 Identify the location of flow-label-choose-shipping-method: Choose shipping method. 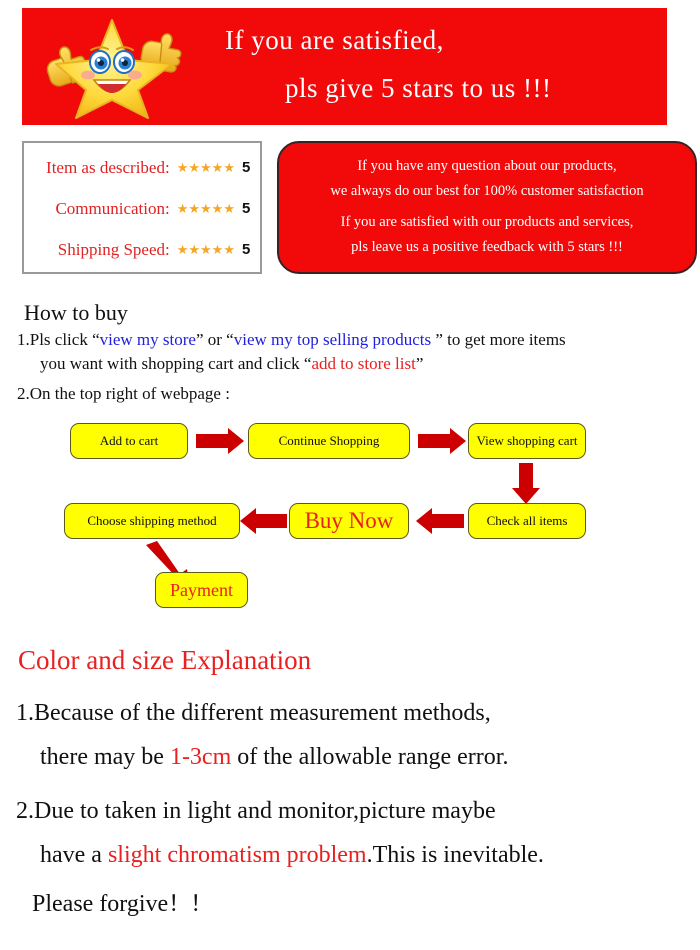
(152, 520).